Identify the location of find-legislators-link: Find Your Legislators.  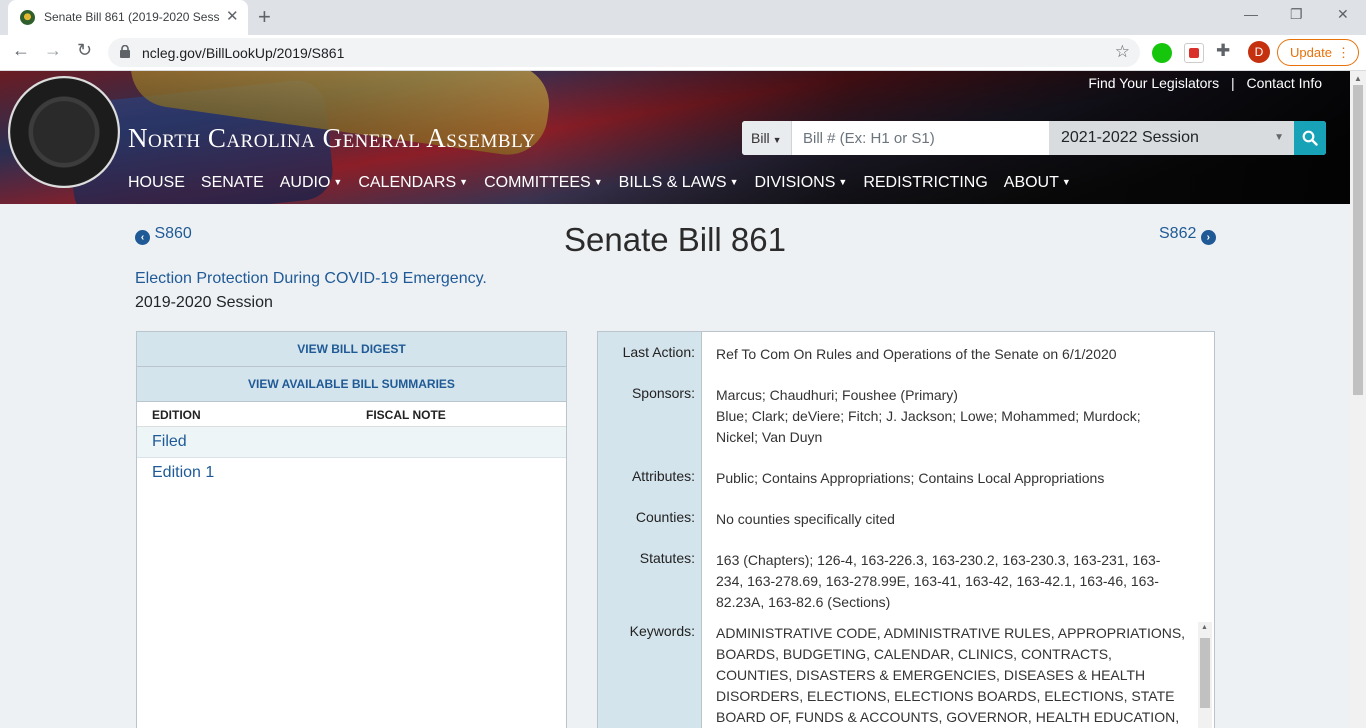
(1153, 83).